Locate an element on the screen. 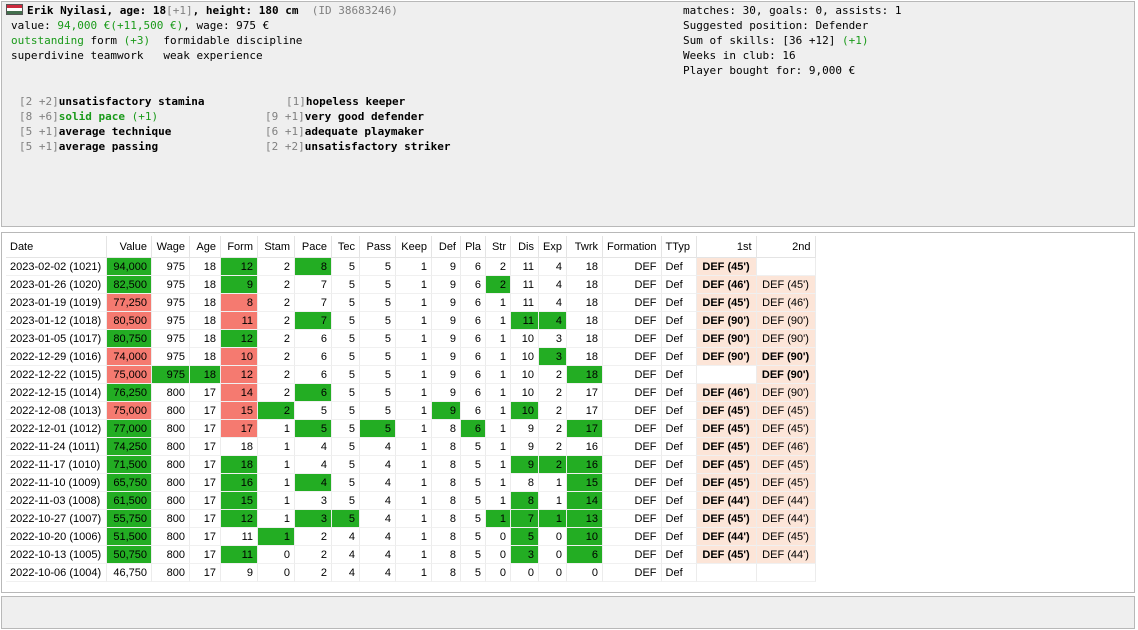 The height and width of the screenshot is (630, 1138). cell-pace: 6 is located at coordinates (313, 375).